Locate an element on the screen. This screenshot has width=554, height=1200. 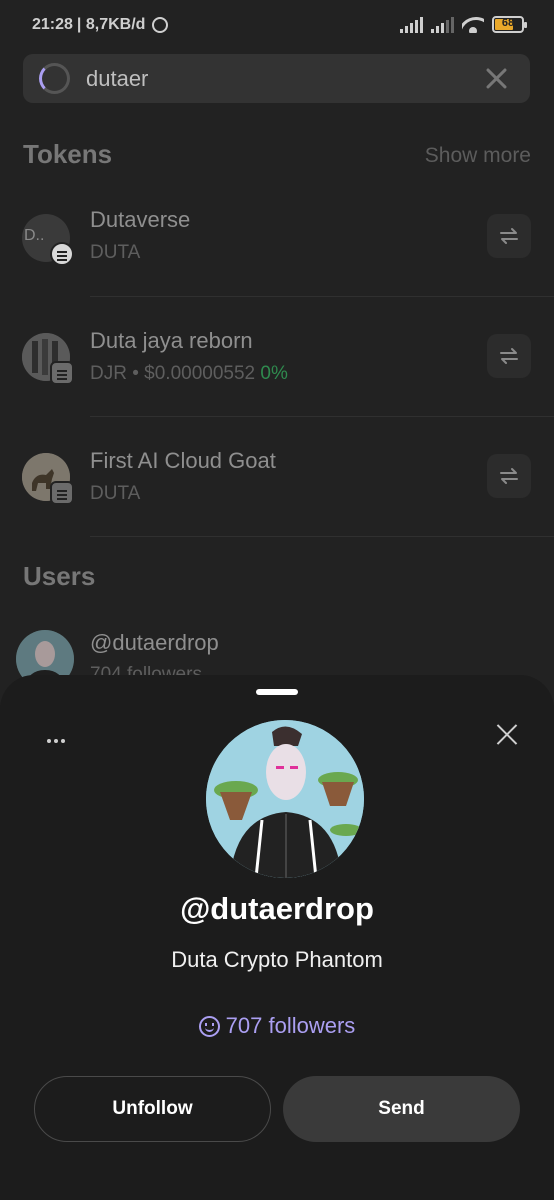
unfollow-button: Unfollow is located at coordinates (152, 1109).